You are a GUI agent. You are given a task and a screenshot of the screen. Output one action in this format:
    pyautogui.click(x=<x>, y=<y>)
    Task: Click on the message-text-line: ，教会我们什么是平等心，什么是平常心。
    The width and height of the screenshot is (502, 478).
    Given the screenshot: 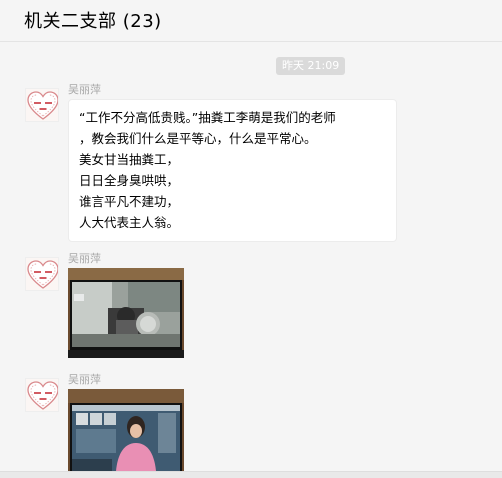 What is the action you would take?
    pyautogui.click(x=198, y=138)
    